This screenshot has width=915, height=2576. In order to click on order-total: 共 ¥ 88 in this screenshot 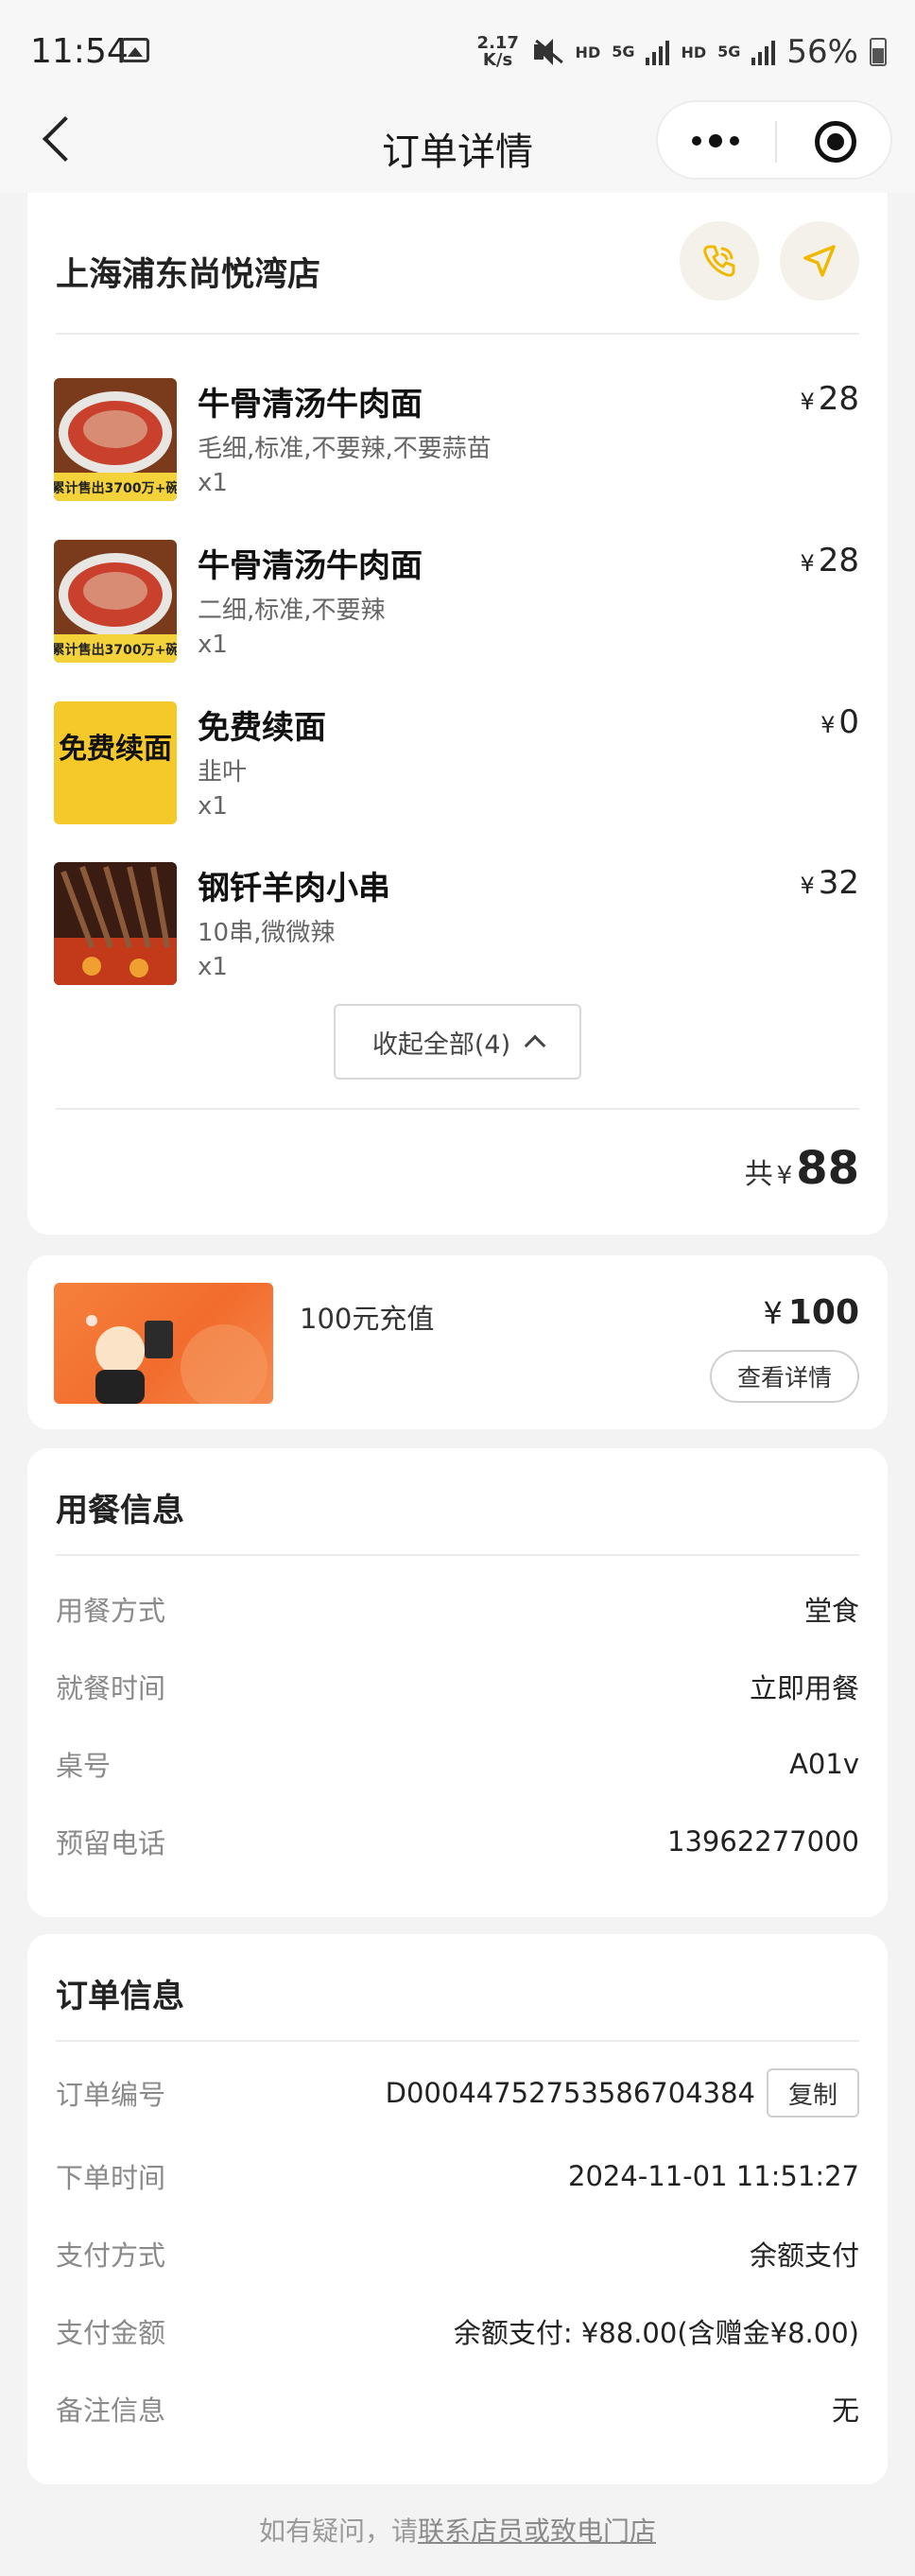, I will do `click(802, 1168)`.